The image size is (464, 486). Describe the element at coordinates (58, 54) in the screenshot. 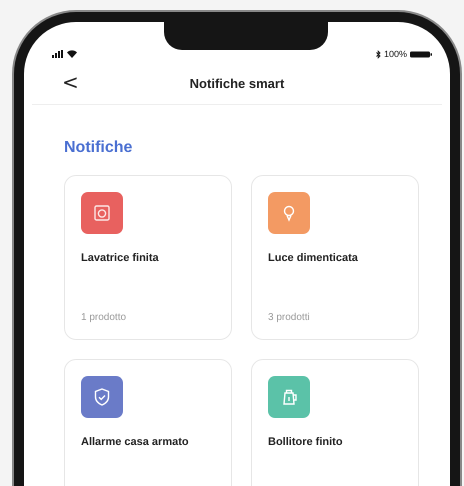

I see `signal-icon` at that location.